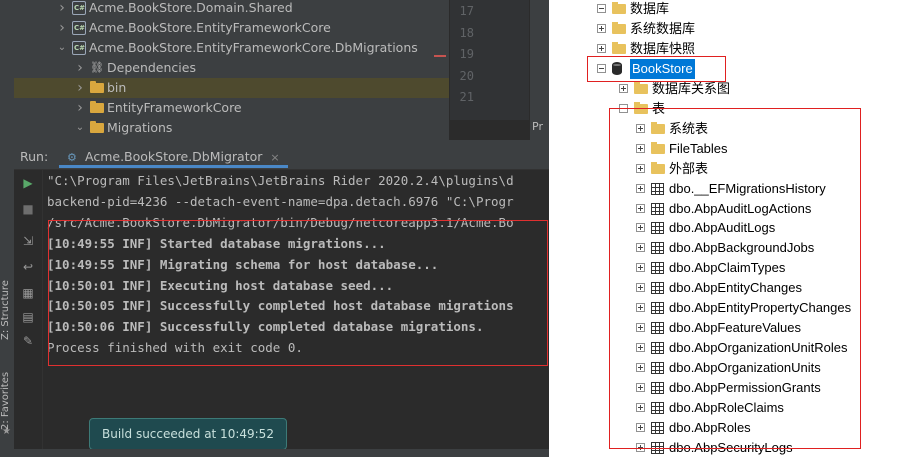 Image resolution: width=912 pixels, height=457 pixels. What do you see at coordinates (28, 293) in the screenshot?
I see `layout-icon: ▦` at bounding box center [28, 293].